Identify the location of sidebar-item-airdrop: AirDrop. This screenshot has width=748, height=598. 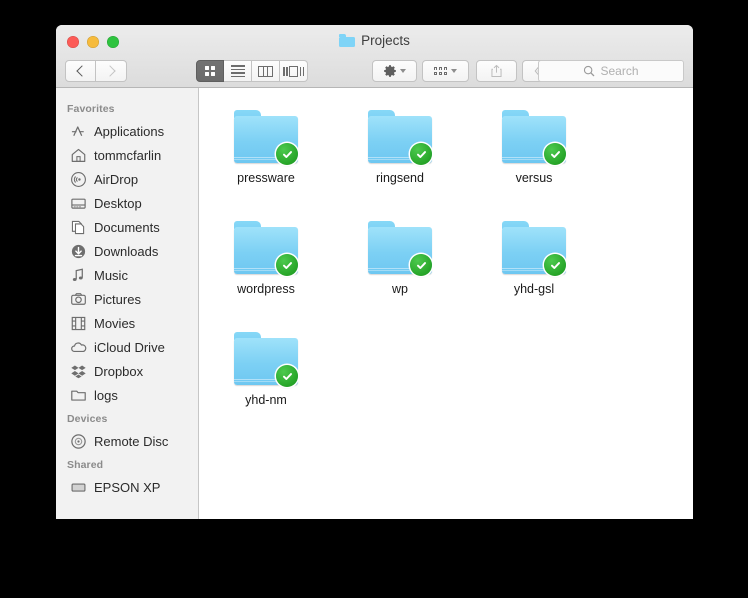
(127, 179).